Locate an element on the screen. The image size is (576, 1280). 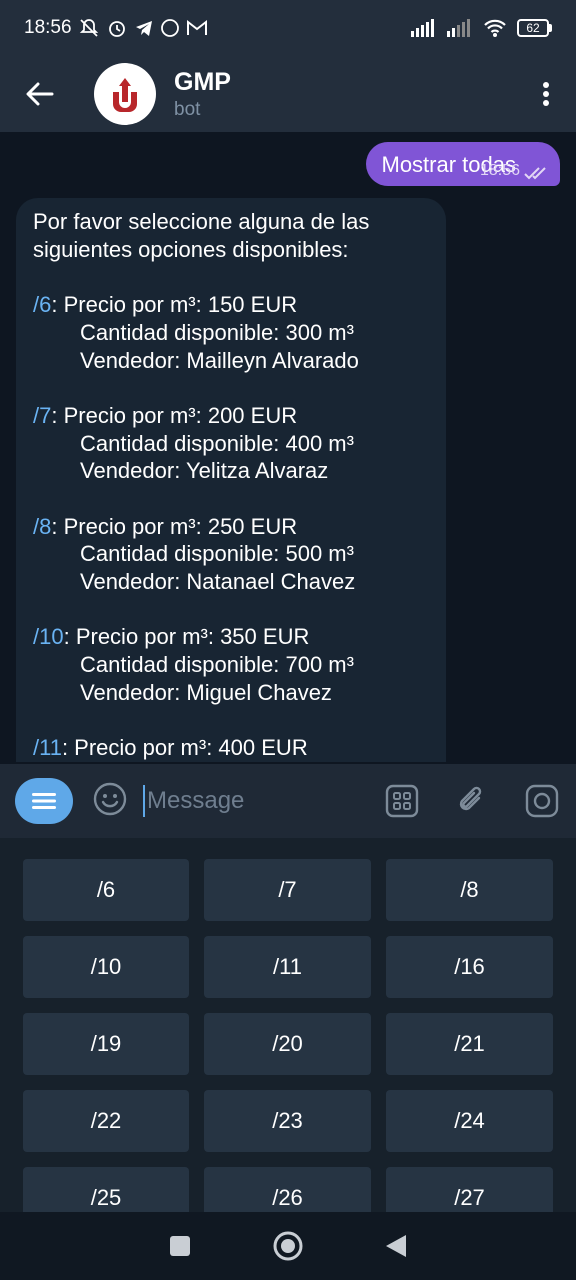
telegram-icon is located at coordinates (143, 28).